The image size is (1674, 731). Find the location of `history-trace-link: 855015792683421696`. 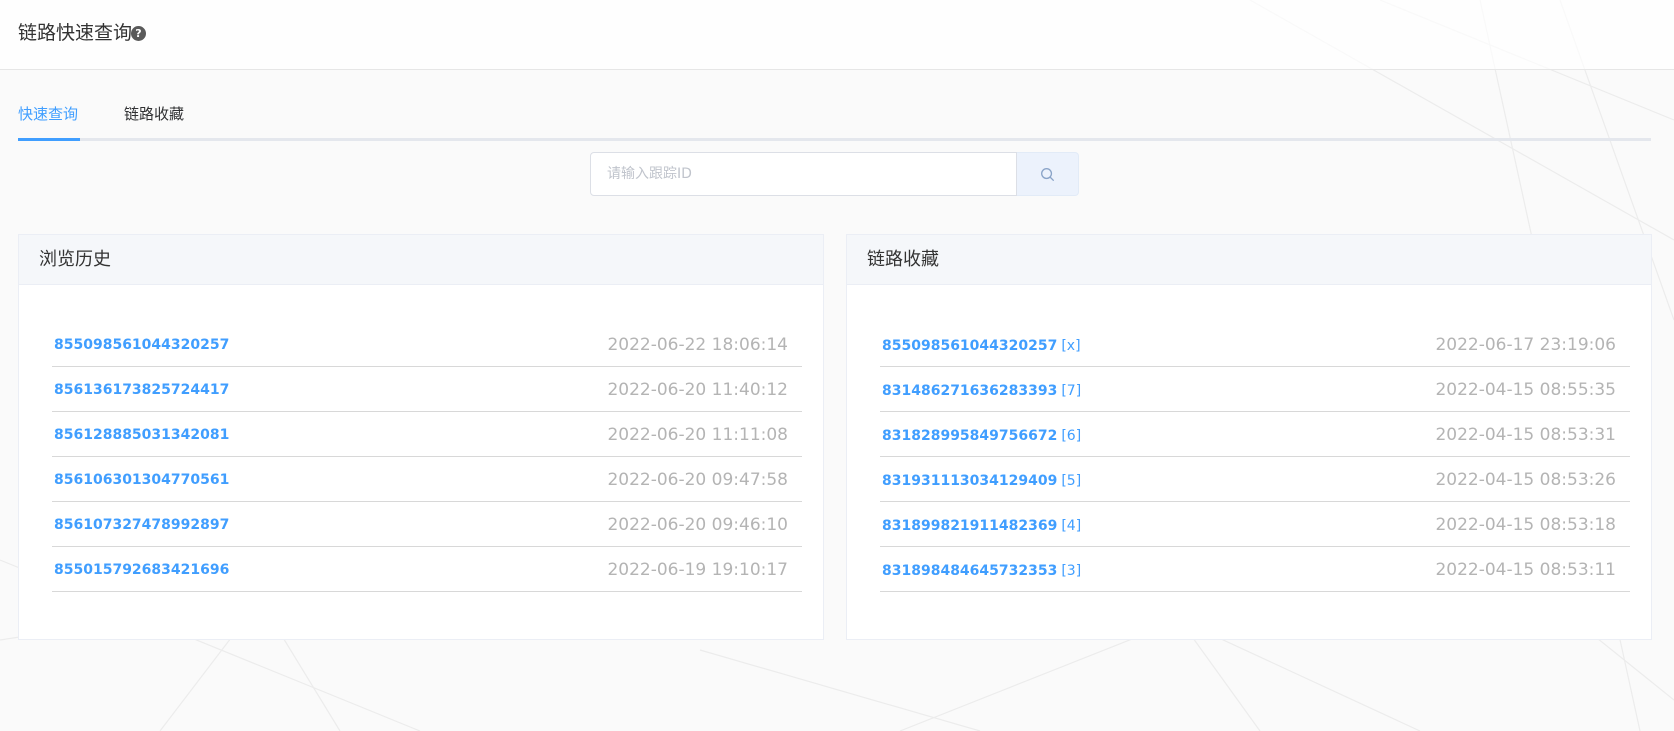

history-trace-link: 855015792683421696 is located at coordinates (141, 570).